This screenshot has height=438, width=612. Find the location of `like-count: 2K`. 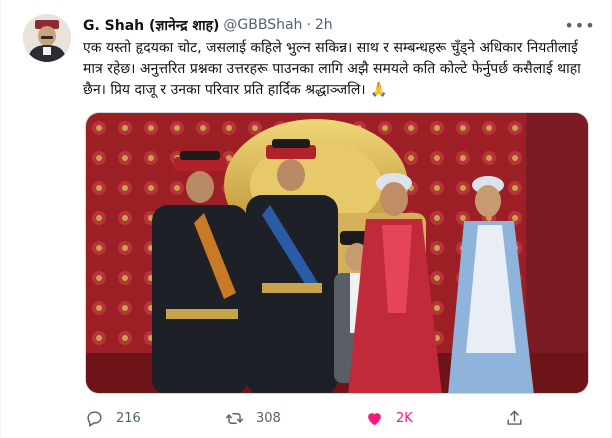

like-count: 2K is located at coordinates (404, 418).